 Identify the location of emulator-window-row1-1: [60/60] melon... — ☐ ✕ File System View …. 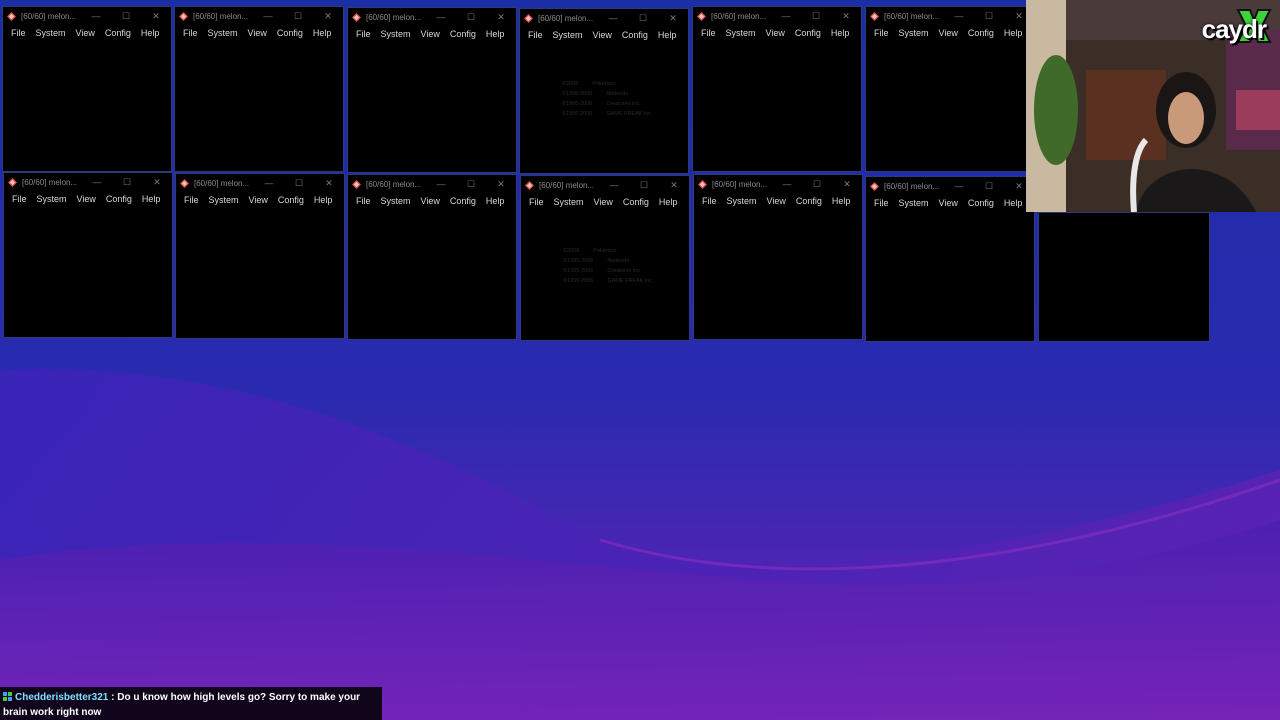
(87, 89).